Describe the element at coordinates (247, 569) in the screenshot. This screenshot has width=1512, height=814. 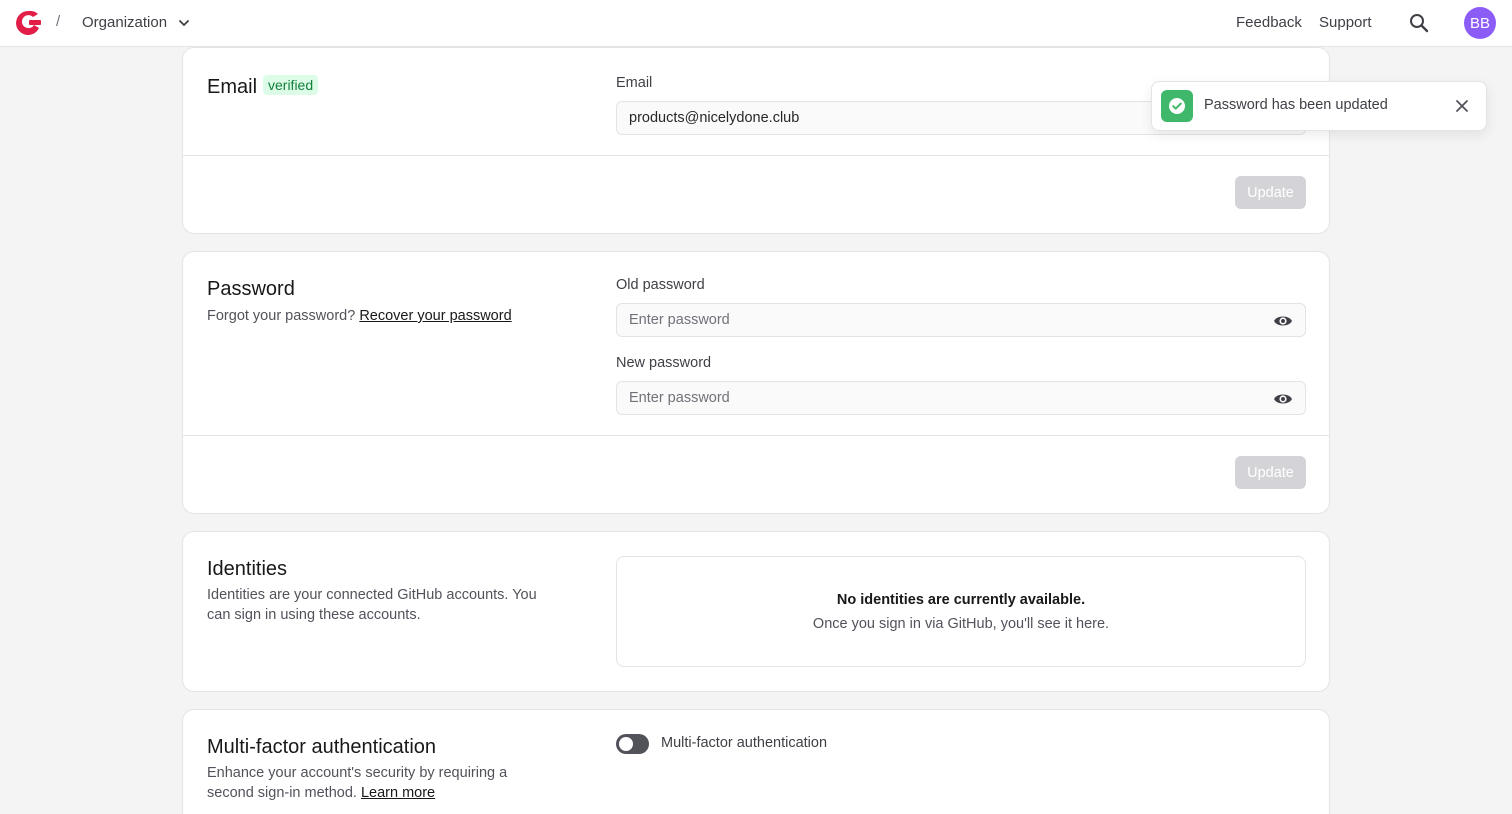
I see `identities-section-title: Identities` at that location.